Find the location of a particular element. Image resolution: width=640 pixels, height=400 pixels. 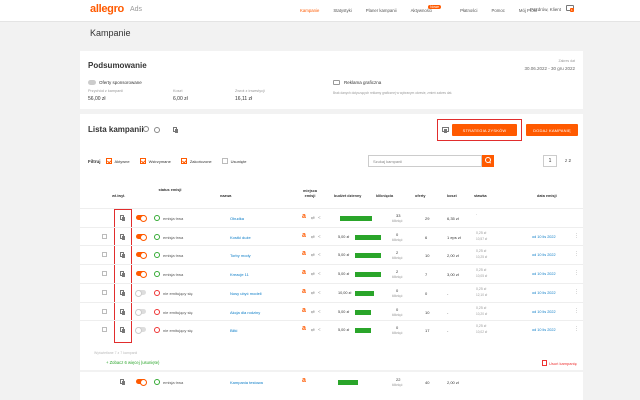

campaign-name: Biłki is located at coordinates (233, 330).